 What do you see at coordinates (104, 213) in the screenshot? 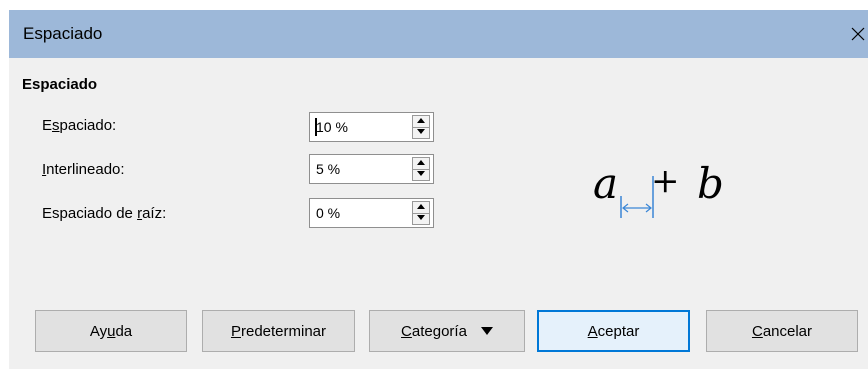
I see `root-spacing-label: Espaciado de raíz:` at bounding box center [104, 213].